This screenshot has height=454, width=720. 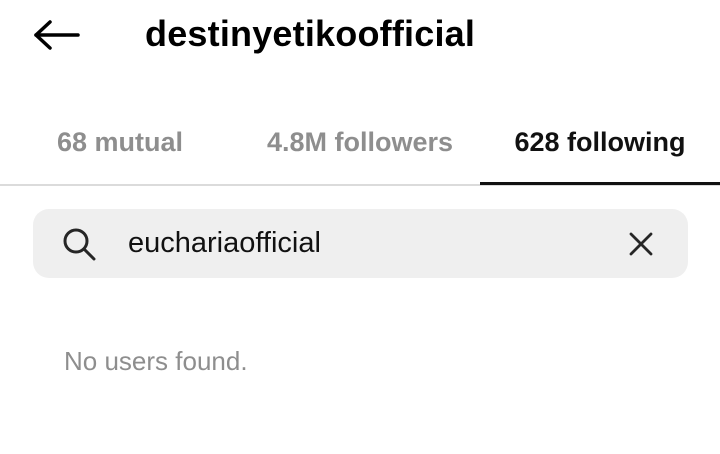 I want to click on no-results-message: No users found., so click(x=156, y=361).